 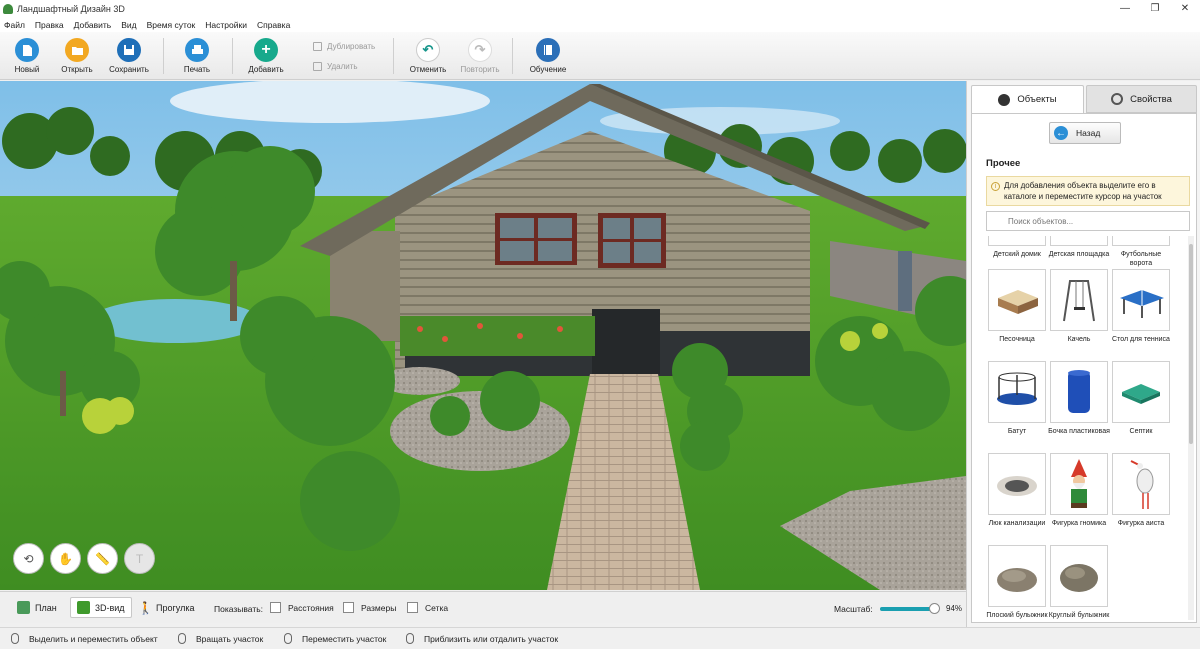 What do you see at coordinates (369, 607) in the screenshot?
I see `sizes-checkbox: Размеры` at bounding box center [369, 607].